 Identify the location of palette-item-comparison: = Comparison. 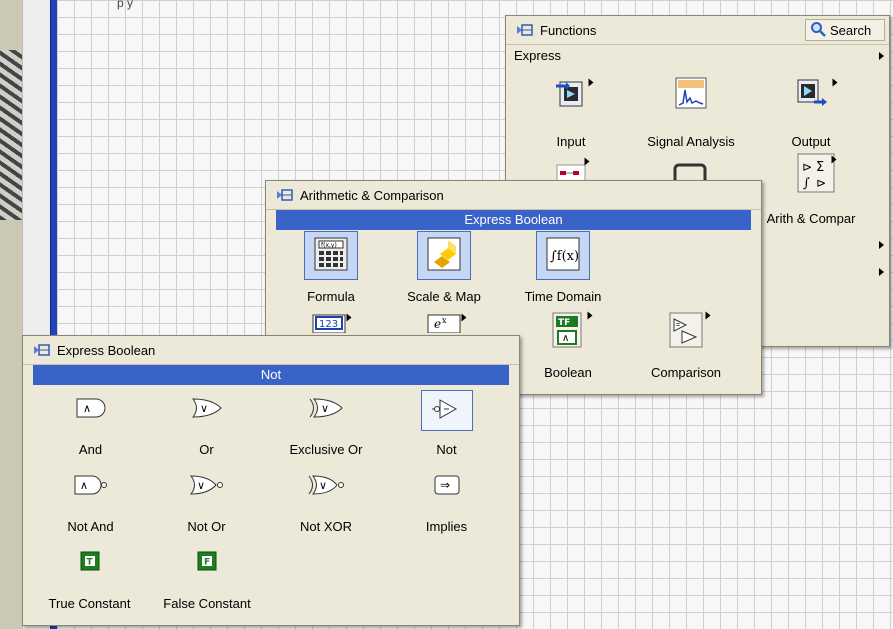
(686, 349).